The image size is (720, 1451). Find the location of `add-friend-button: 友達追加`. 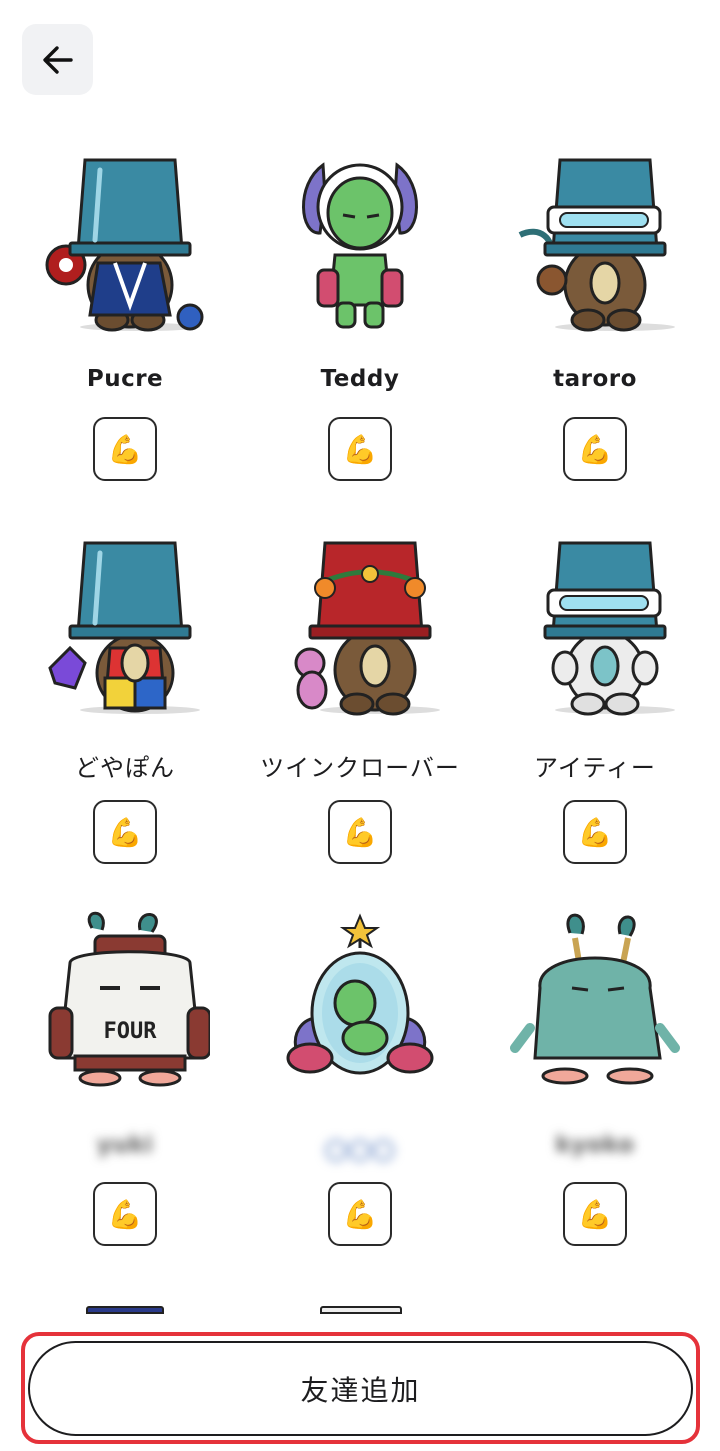

add-friend-button: 友達追加 is located at coordinates (360, 1388).